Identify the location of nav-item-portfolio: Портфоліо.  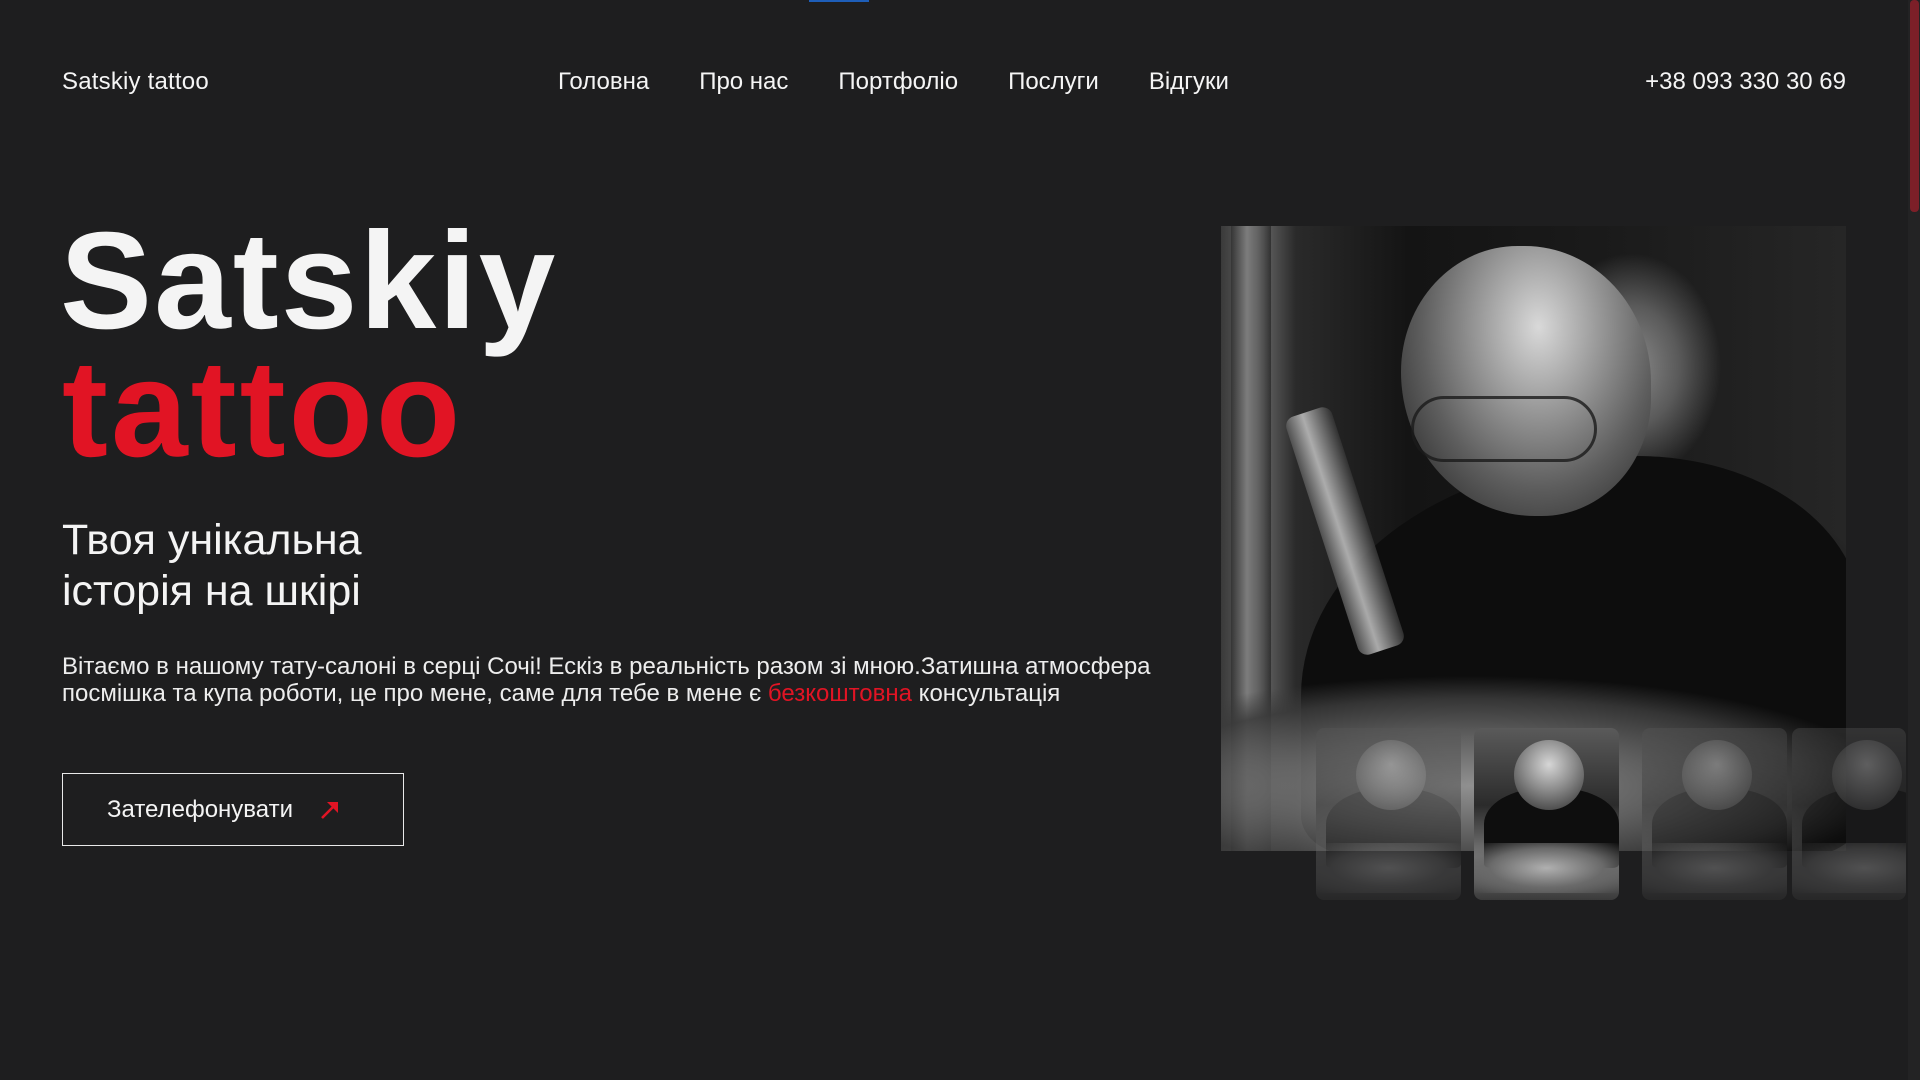
(898, 82).